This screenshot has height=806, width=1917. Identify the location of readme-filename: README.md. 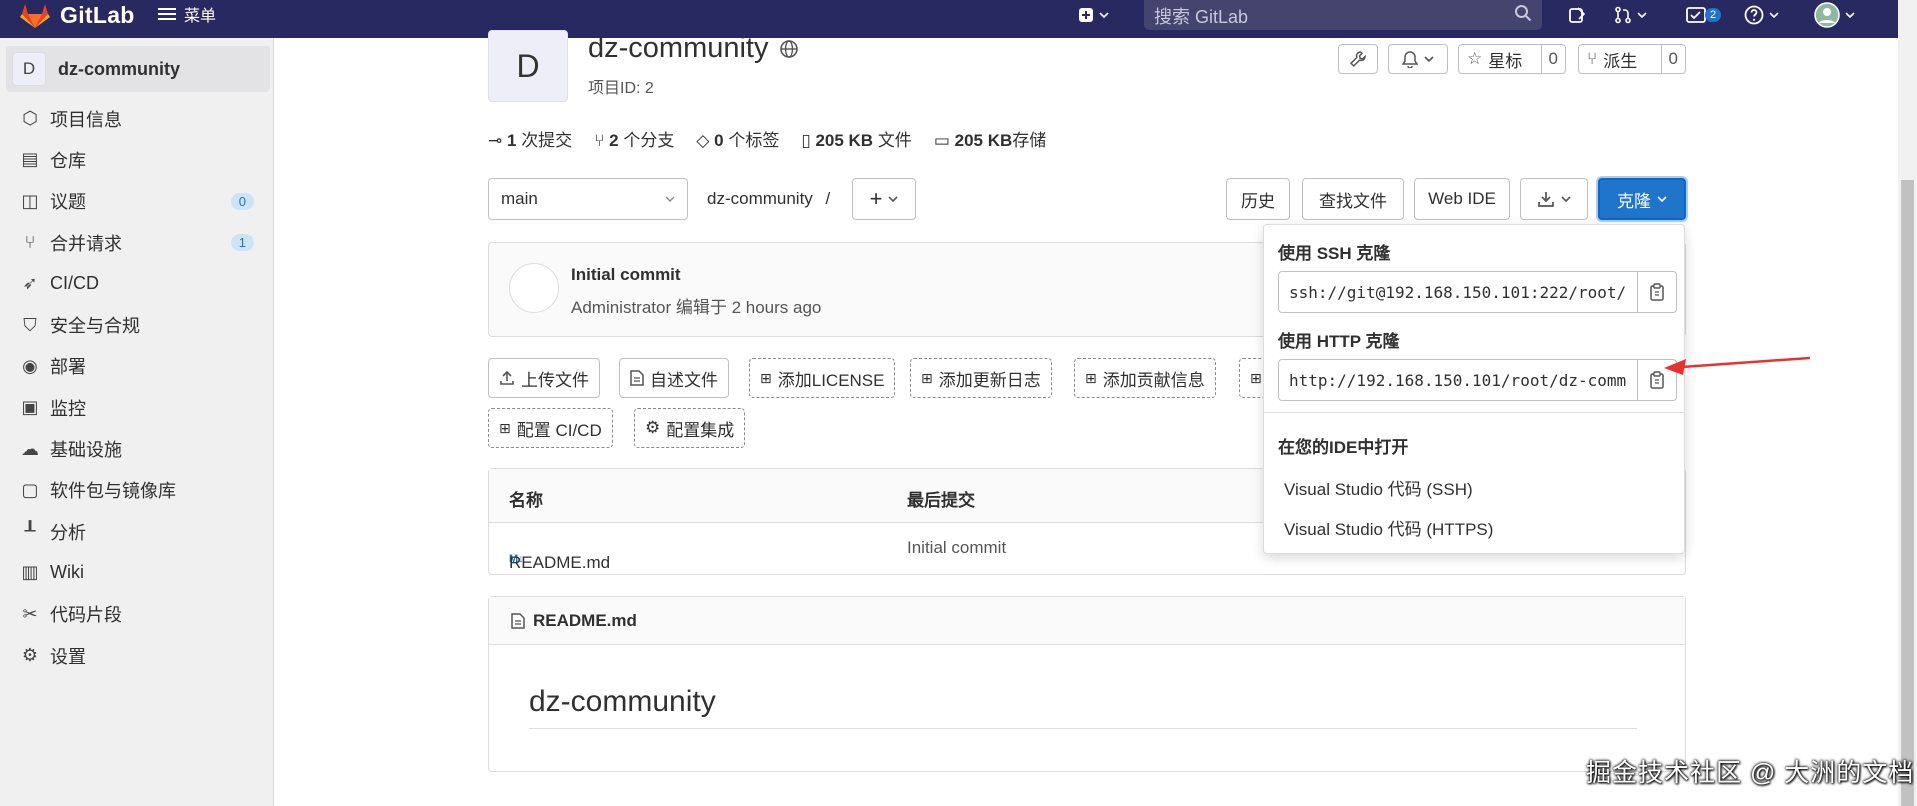
(585, 621).